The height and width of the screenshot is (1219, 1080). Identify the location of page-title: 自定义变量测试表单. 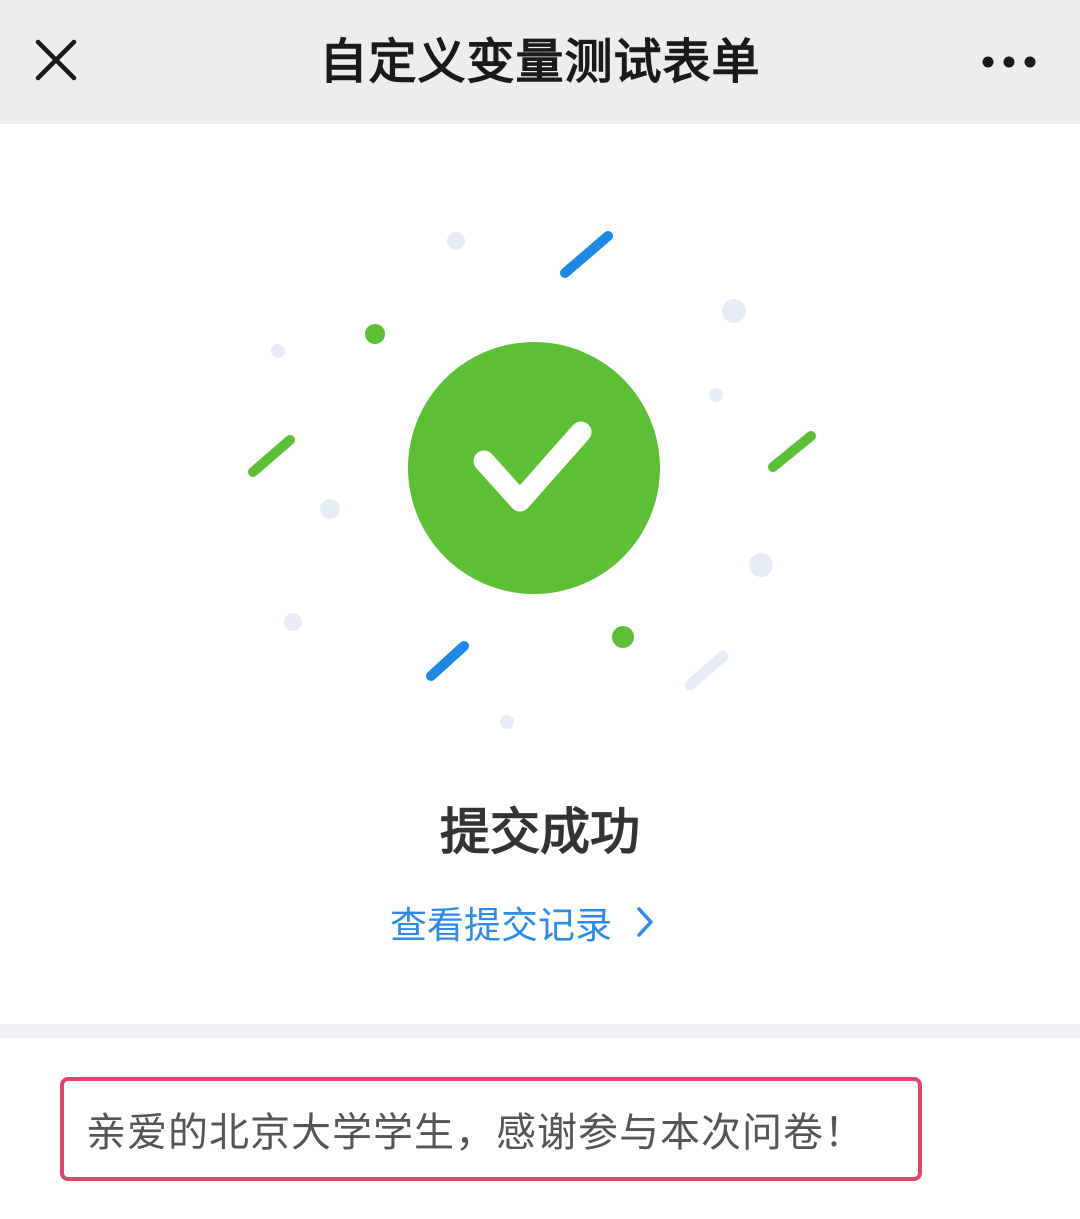
(540, 62).